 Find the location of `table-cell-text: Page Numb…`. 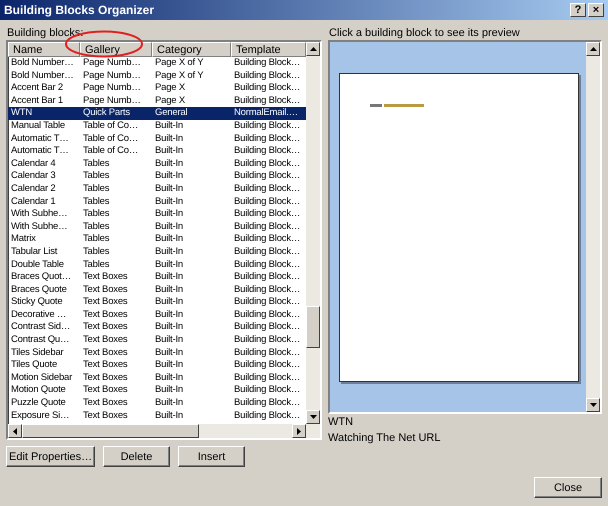

table-cell-text: Page Numb… is located at coordinates (112, 88).